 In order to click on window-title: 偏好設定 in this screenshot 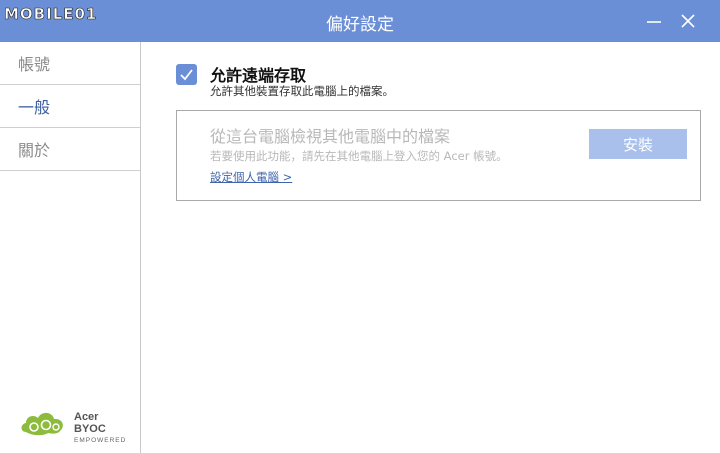, I will do `click(360, 25)`.